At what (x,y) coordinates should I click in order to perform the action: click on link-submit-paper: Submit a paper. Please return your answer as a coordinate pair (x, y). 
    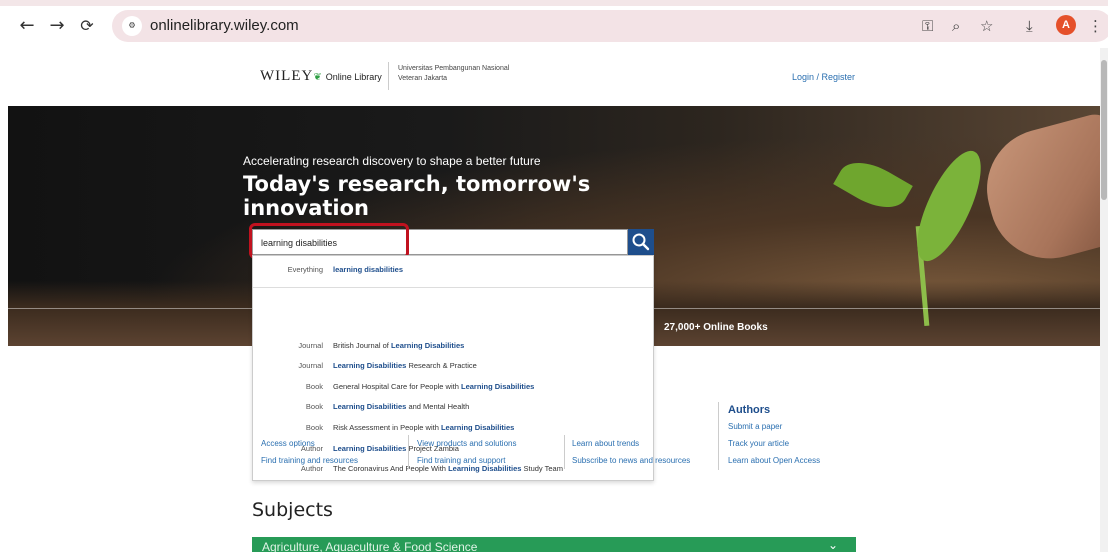
    Looking at the image, I should click on (755, 426).